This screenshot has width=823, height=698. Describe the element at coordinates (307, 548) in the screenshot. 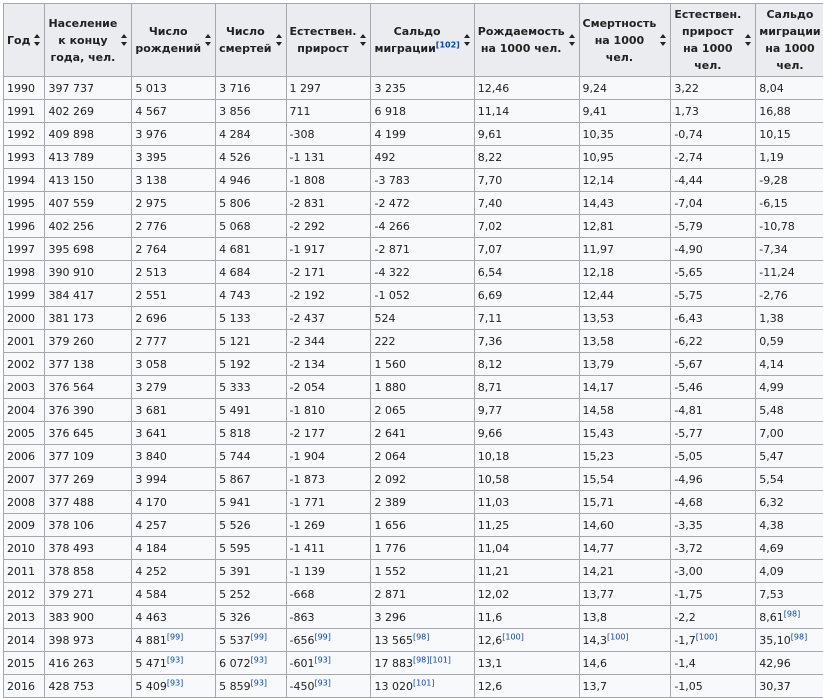

I see `cell-value: -1 411` at that location.